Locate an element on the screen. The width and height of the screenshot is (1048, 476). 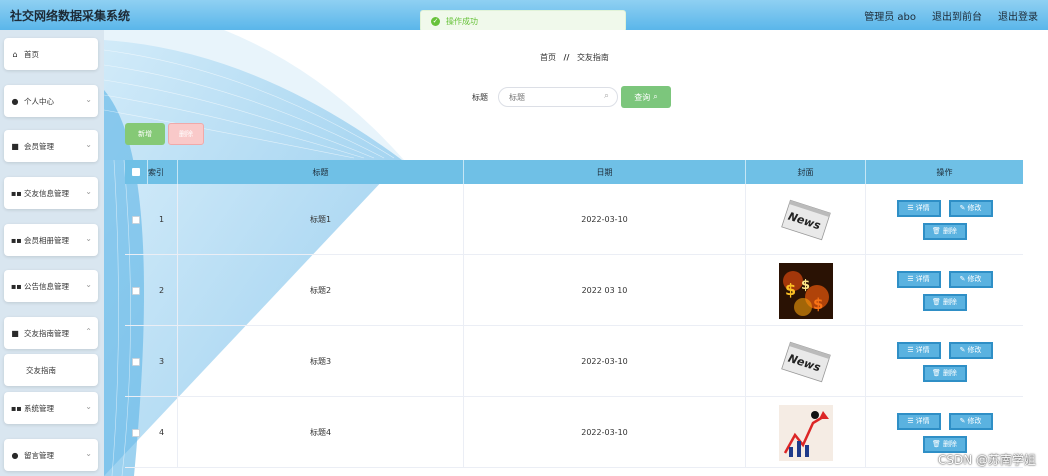
table-row: 3 标题3 2022-03-10 News ☰ 详情 ✎ 修改 🗑 删除 is located at coordinates (574, 361).